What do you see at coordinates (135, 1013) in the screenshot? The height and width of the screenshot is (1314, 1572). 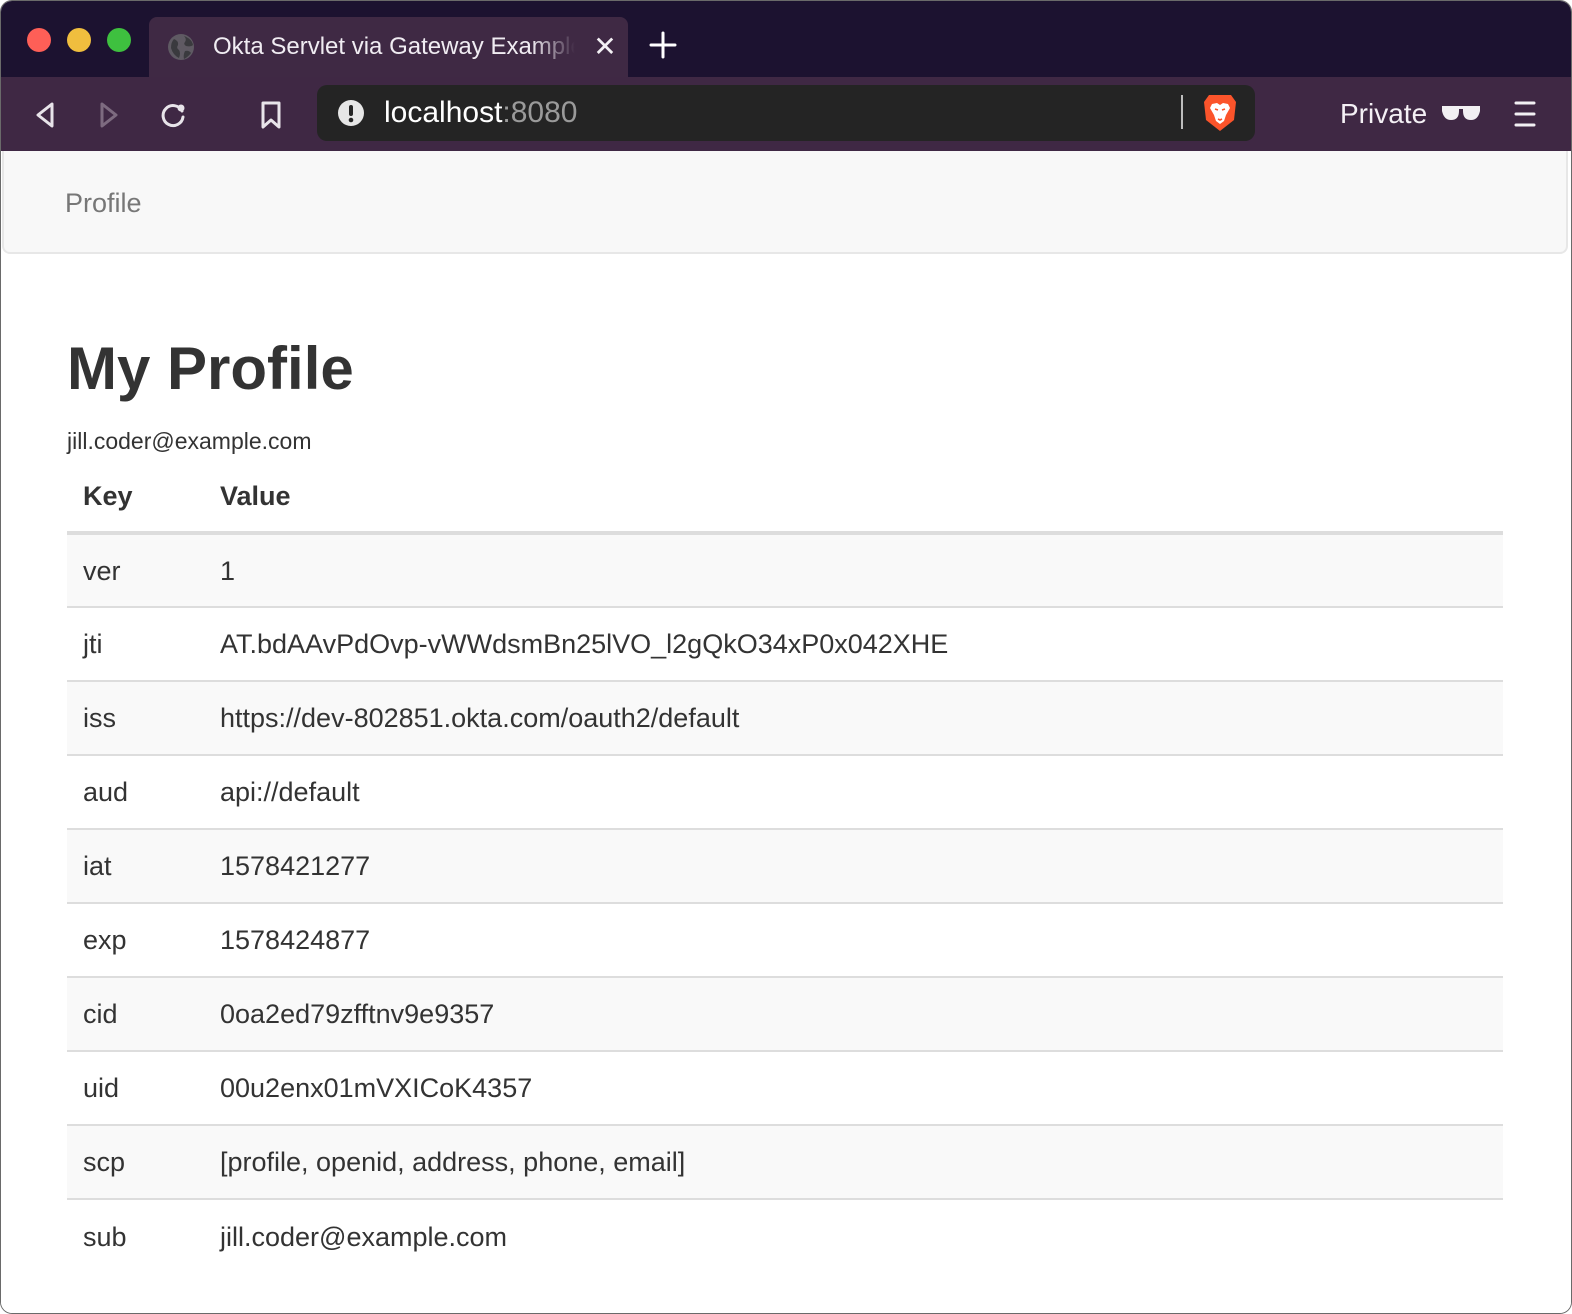 I see `claim-key: cid` at bounding box center [135, 1013].